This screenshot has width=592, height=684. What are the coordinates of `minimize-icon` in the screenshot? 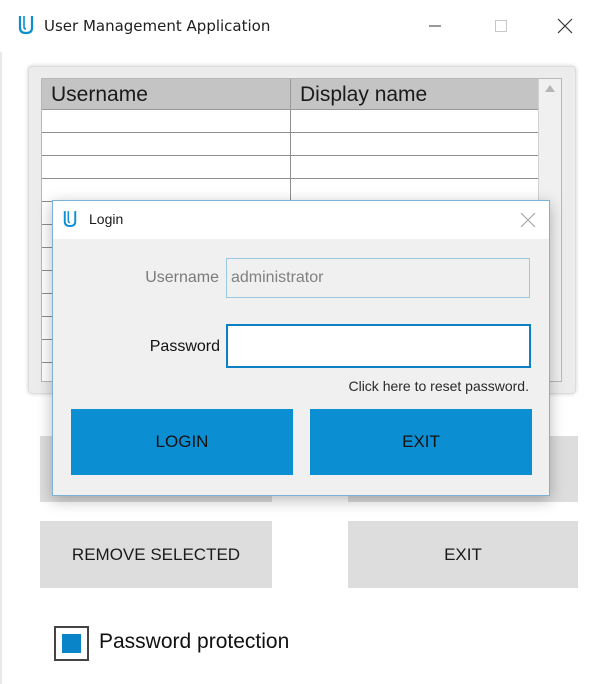 It's located at (435, 26).